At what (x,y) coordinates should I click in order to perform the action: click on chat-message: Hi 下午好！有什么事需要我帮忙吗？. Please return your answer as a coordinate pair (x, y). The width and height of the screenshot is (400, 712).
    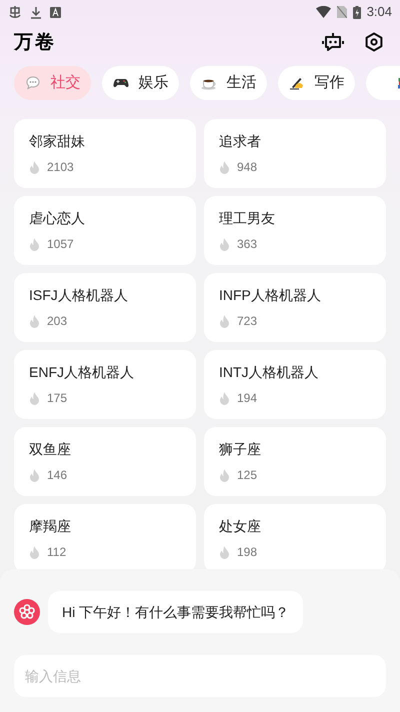
    Looking at the image, I should click on (176, 612).